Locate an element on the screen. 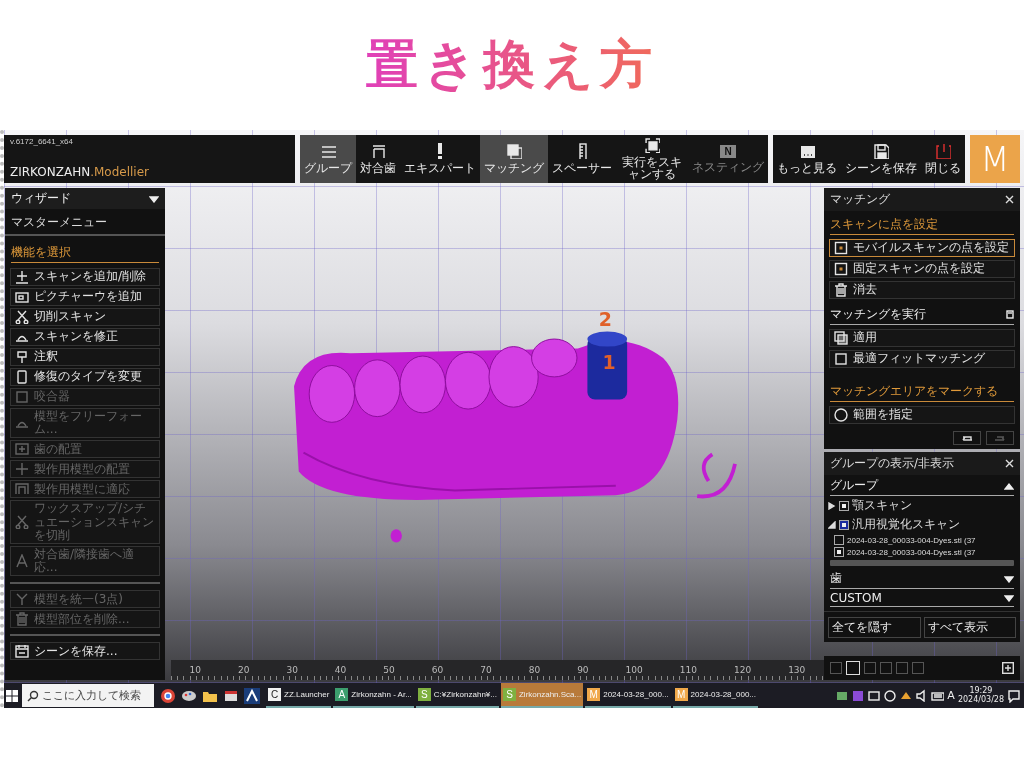 The width and height of the screenshot is (1024, 768). ime-indicator: A is located at coordinates (951, 695).